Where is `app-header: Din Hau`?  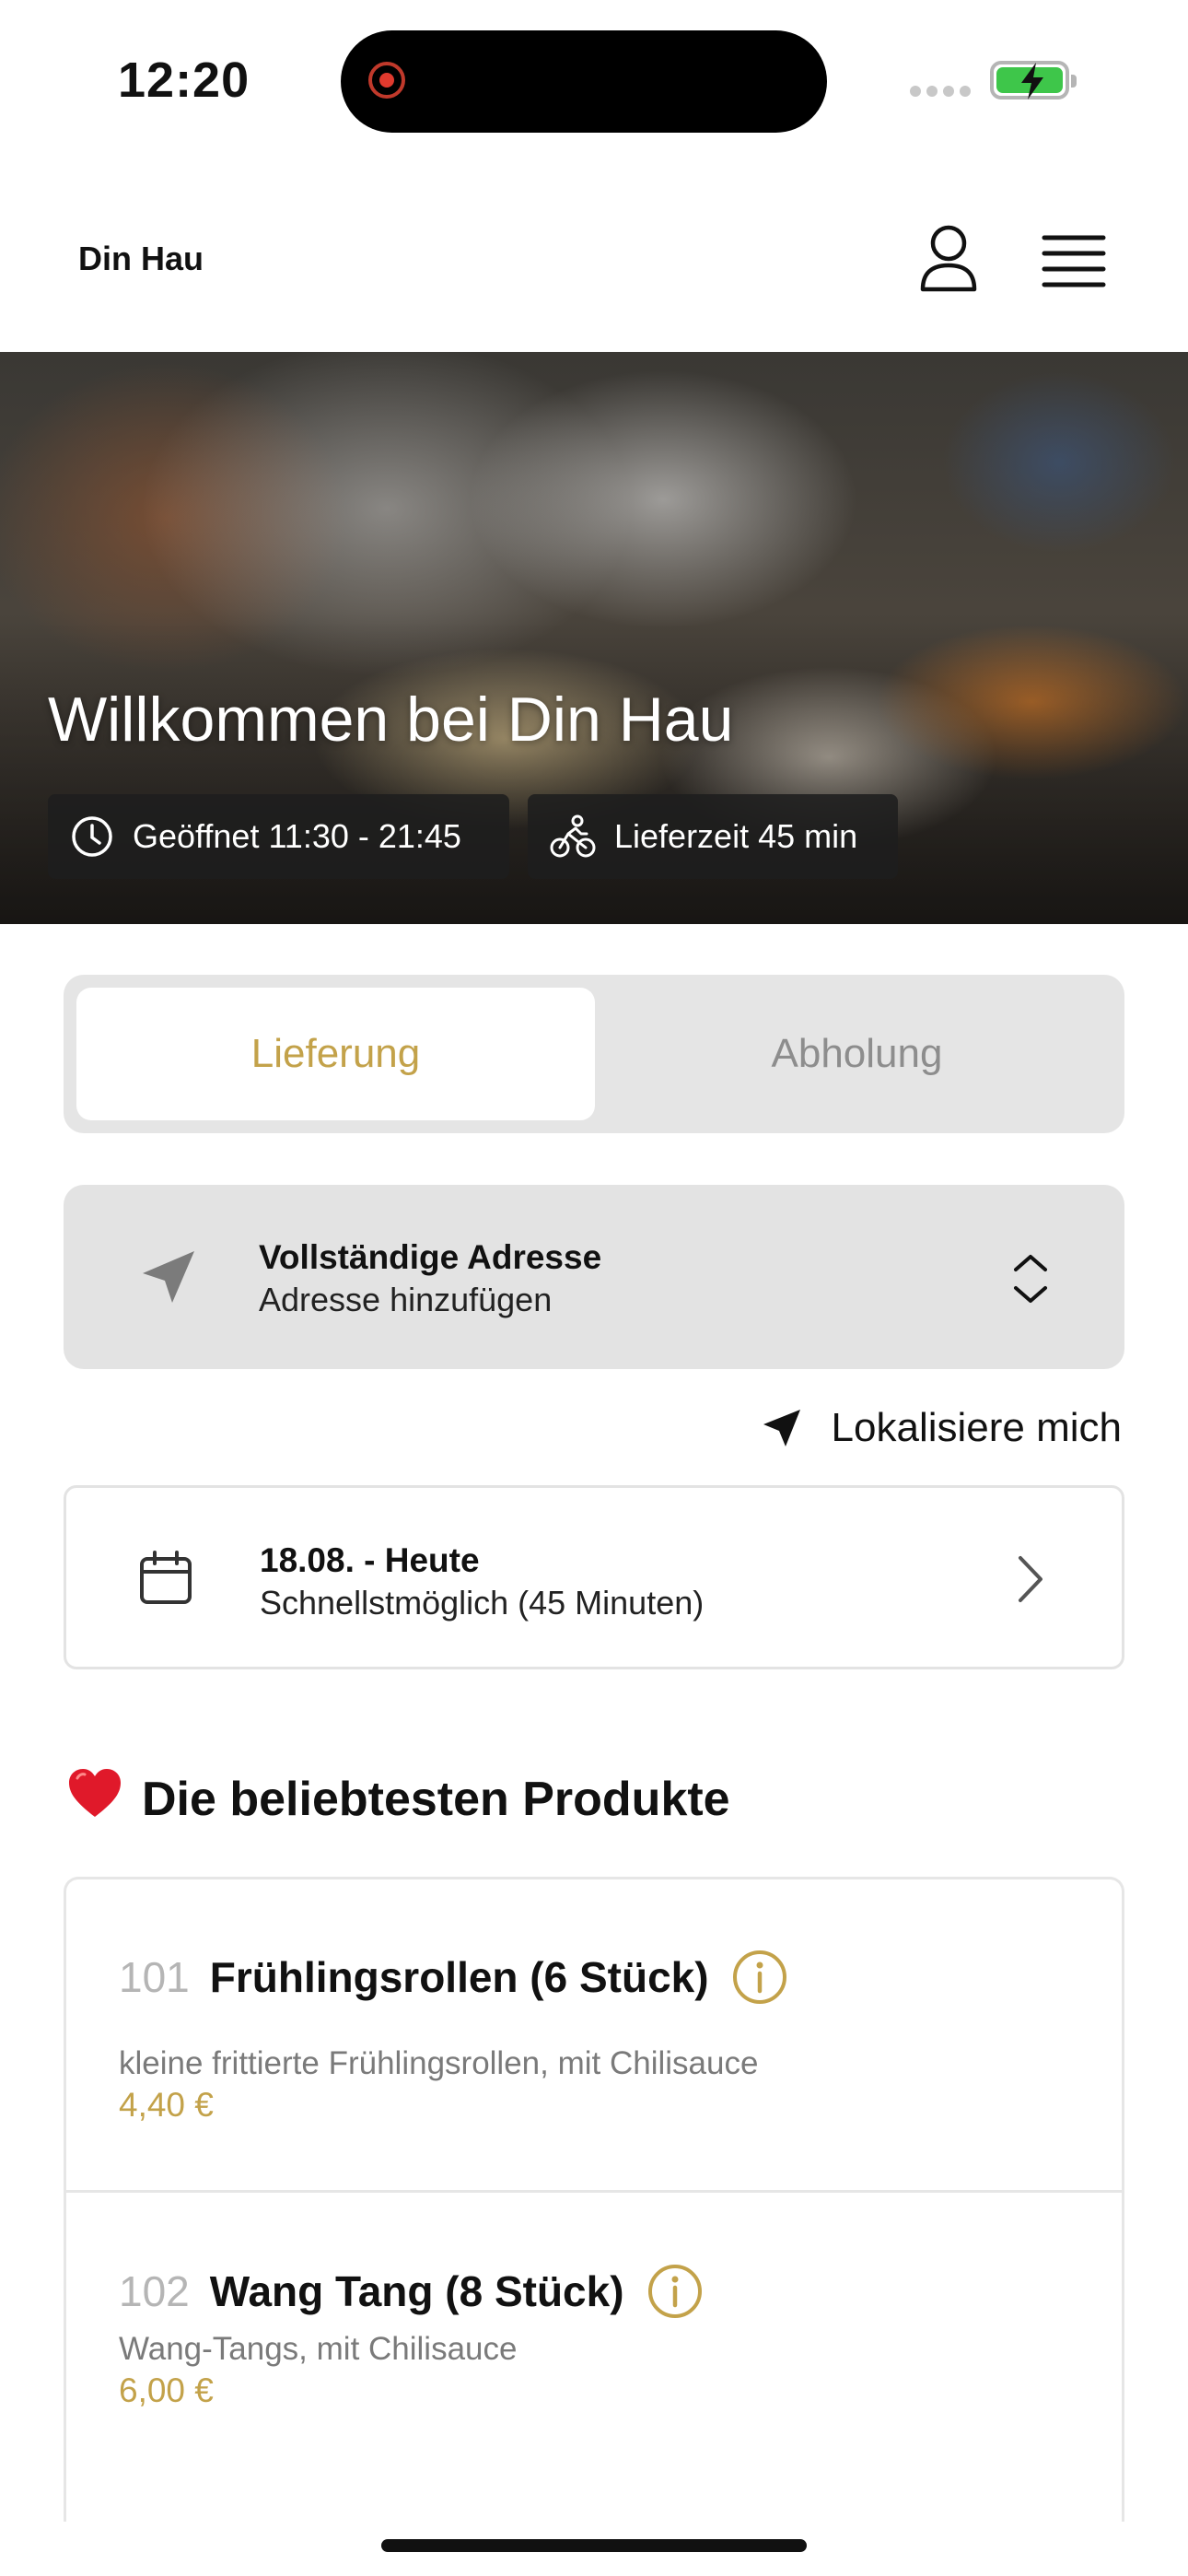 app-header: Din Hau is located at coordinates (594, 267).